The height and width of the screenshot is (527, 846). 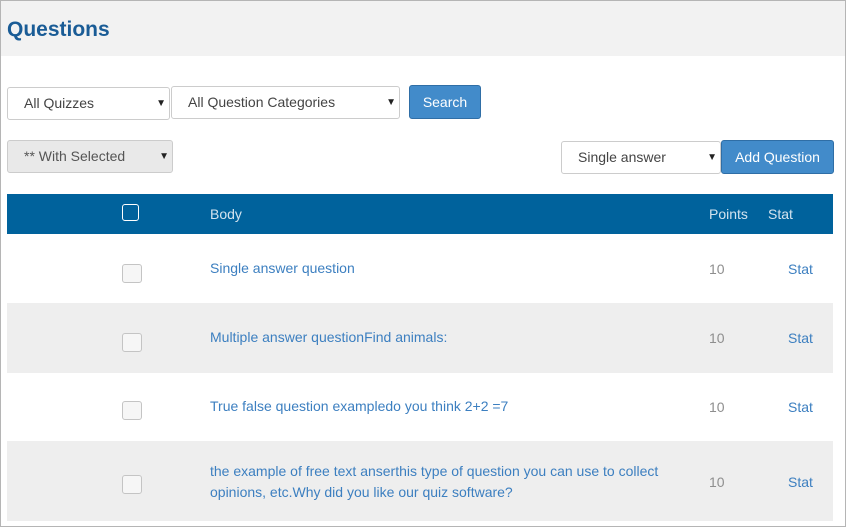 I want to click on bulk-action-select: ** With Selected ▼, so click(x=90, y=156).